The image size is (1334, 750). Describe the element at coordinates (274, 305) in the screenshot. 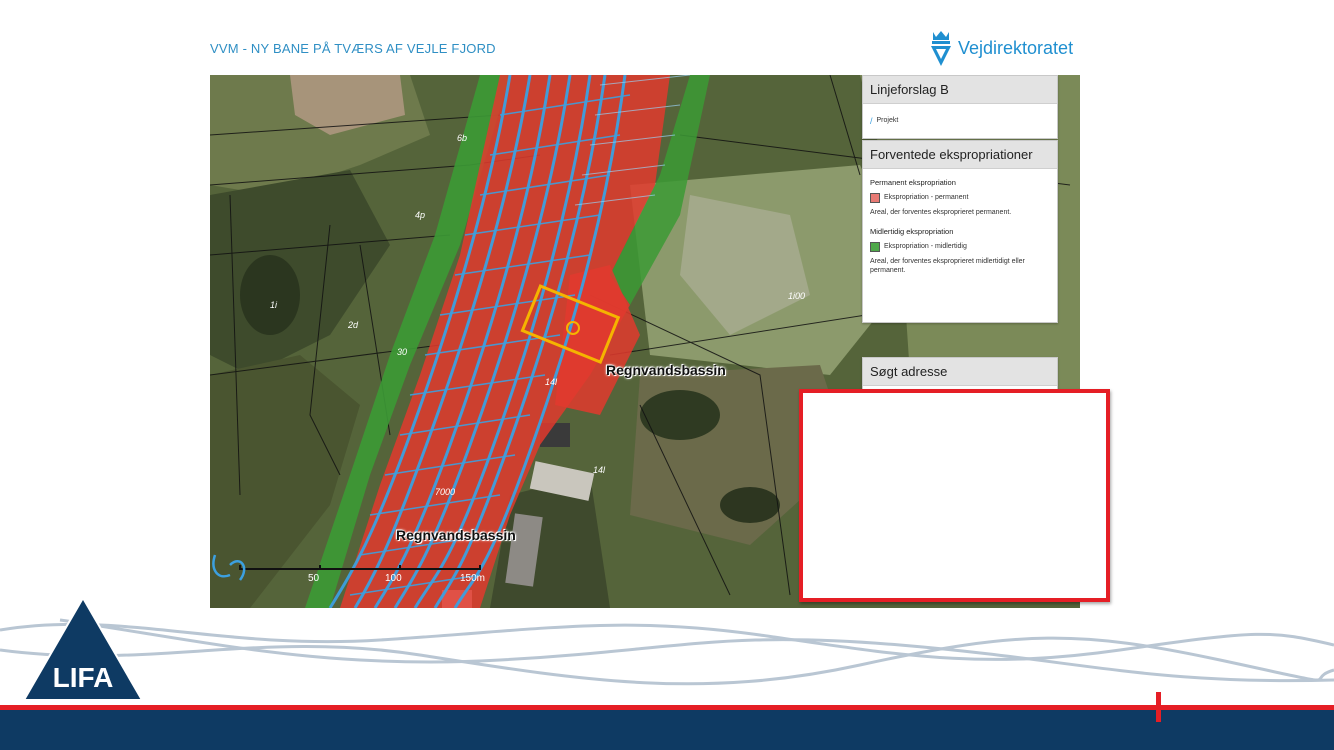

I see `parcel-number: 1i` at that location.